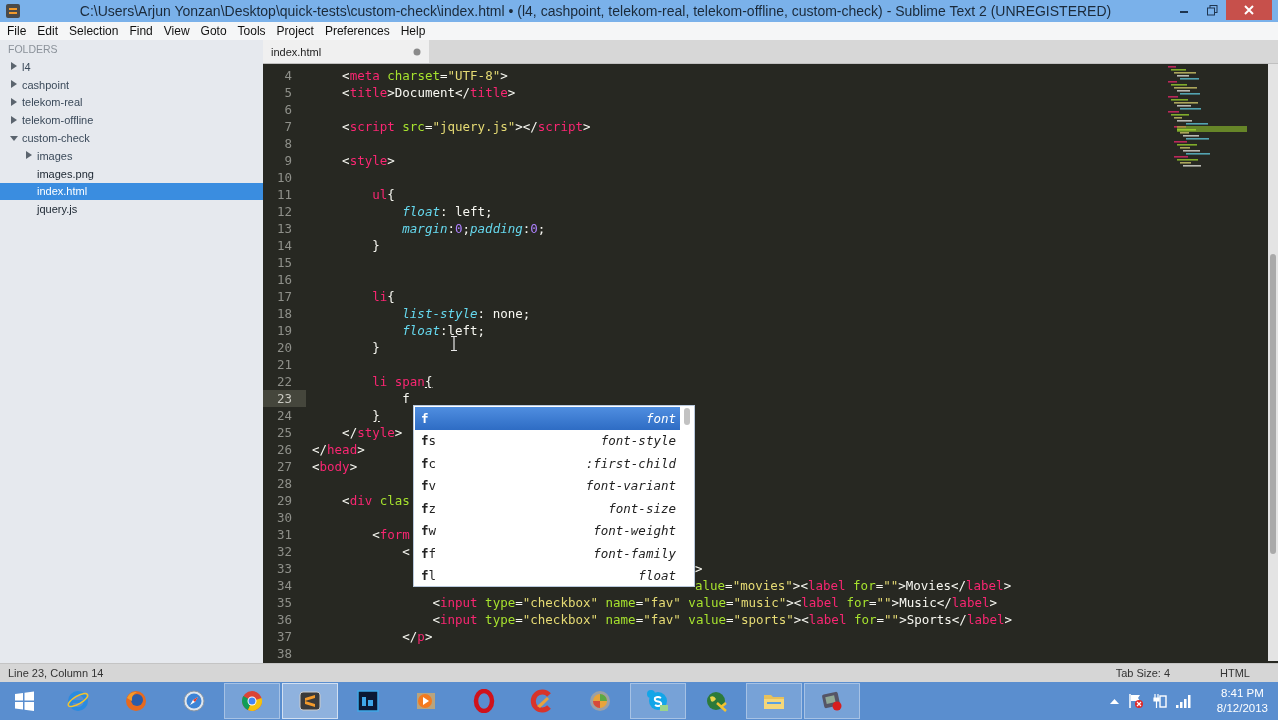  Describe the element at coordinates (287, 143) in the screenshot. I see `line-number: 8` at that location.